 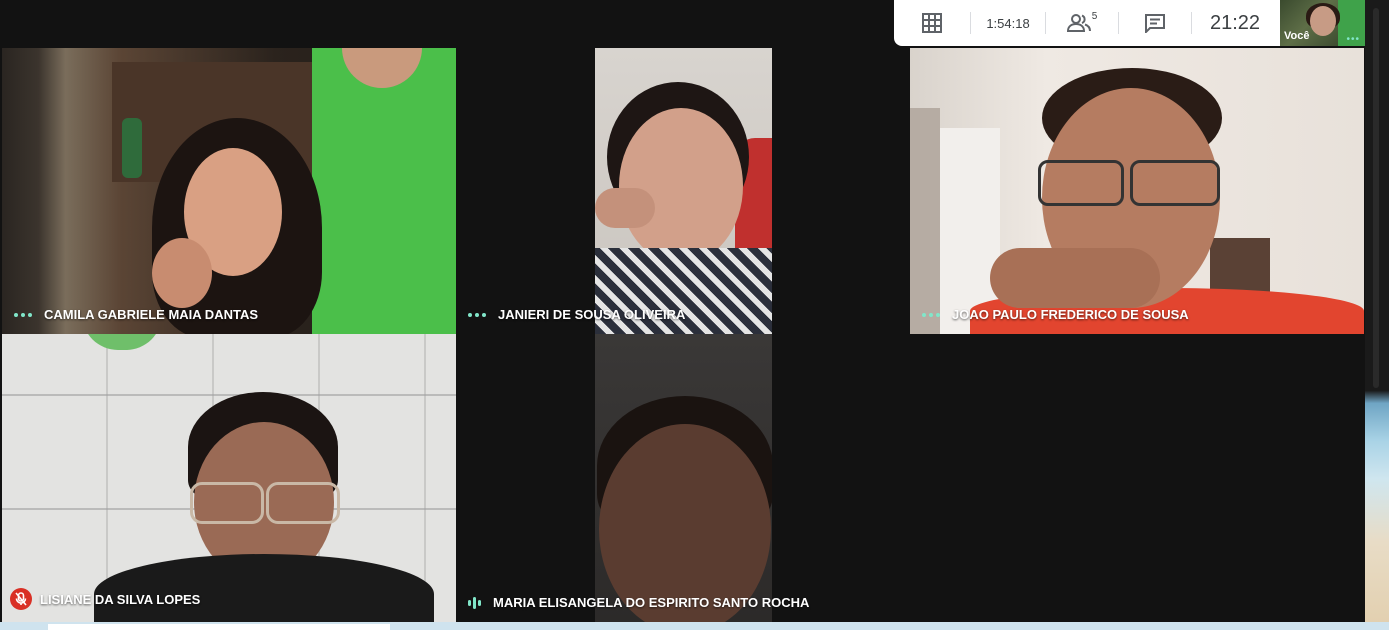 I want to click on more-options-icon: •••, so click(x=1353, y=39).